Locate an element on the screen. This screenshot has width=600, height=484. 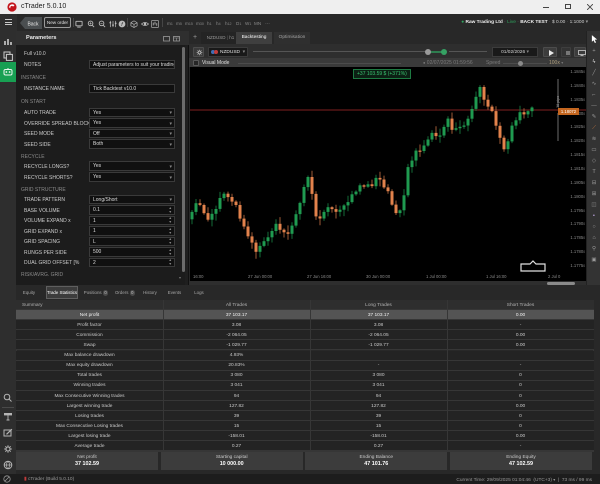
svg-text: Back is located at coordinates (33, 24).